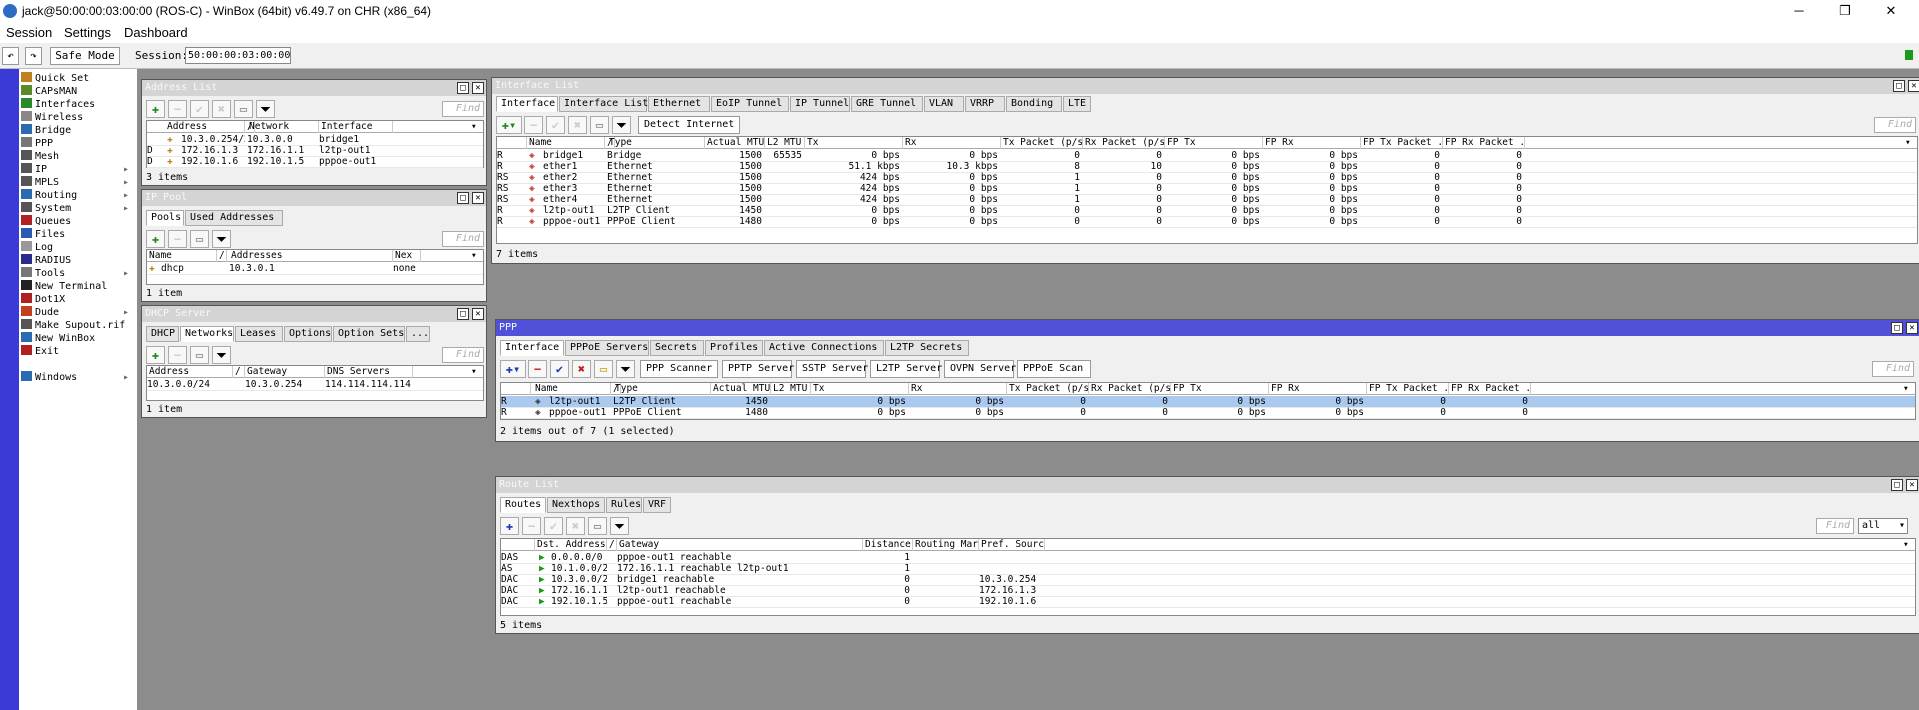  I want to click on minimize-button: ─, so click(1799, 11).